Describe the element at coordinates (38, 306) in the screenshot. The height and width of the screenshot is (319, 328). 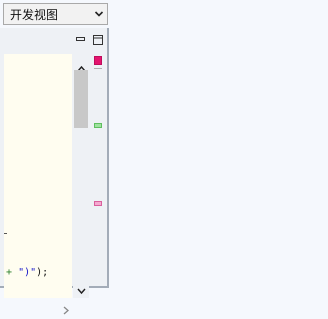
I see `horizontal-scrollbar` at that location.